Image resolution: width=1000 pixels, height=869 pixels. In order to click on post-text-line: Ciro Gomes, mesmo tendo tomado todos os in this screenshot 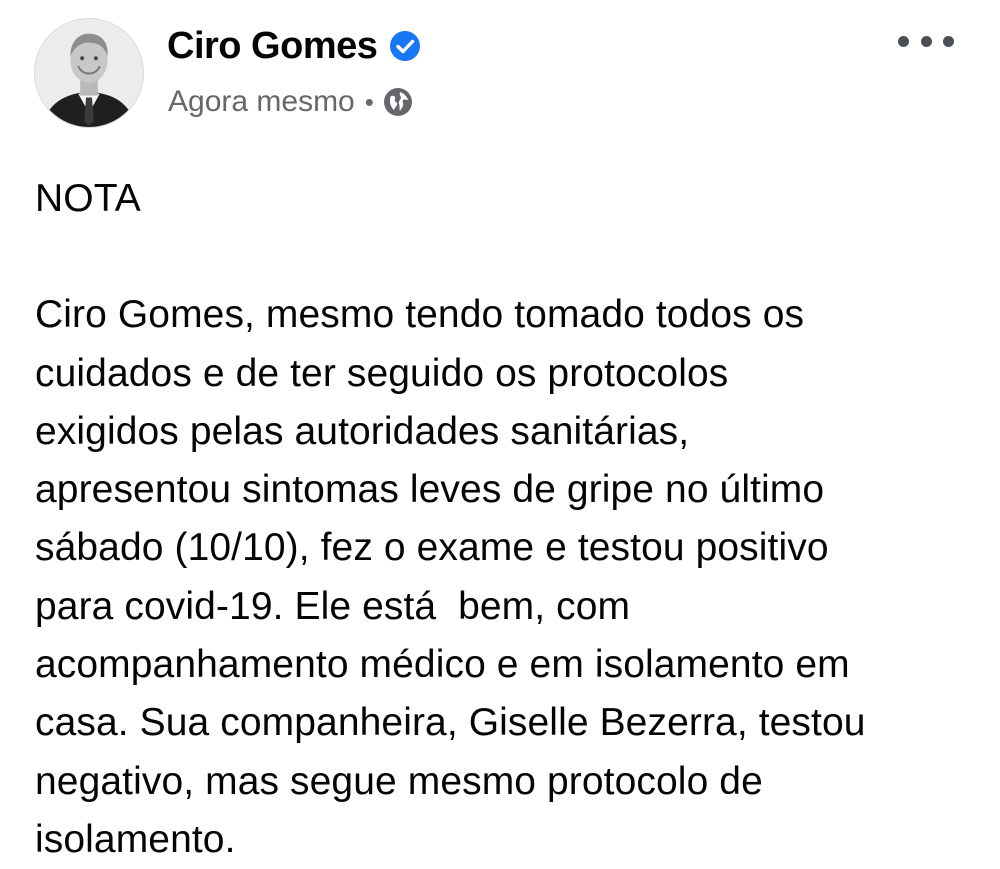, I will do `click(420, 315)`.